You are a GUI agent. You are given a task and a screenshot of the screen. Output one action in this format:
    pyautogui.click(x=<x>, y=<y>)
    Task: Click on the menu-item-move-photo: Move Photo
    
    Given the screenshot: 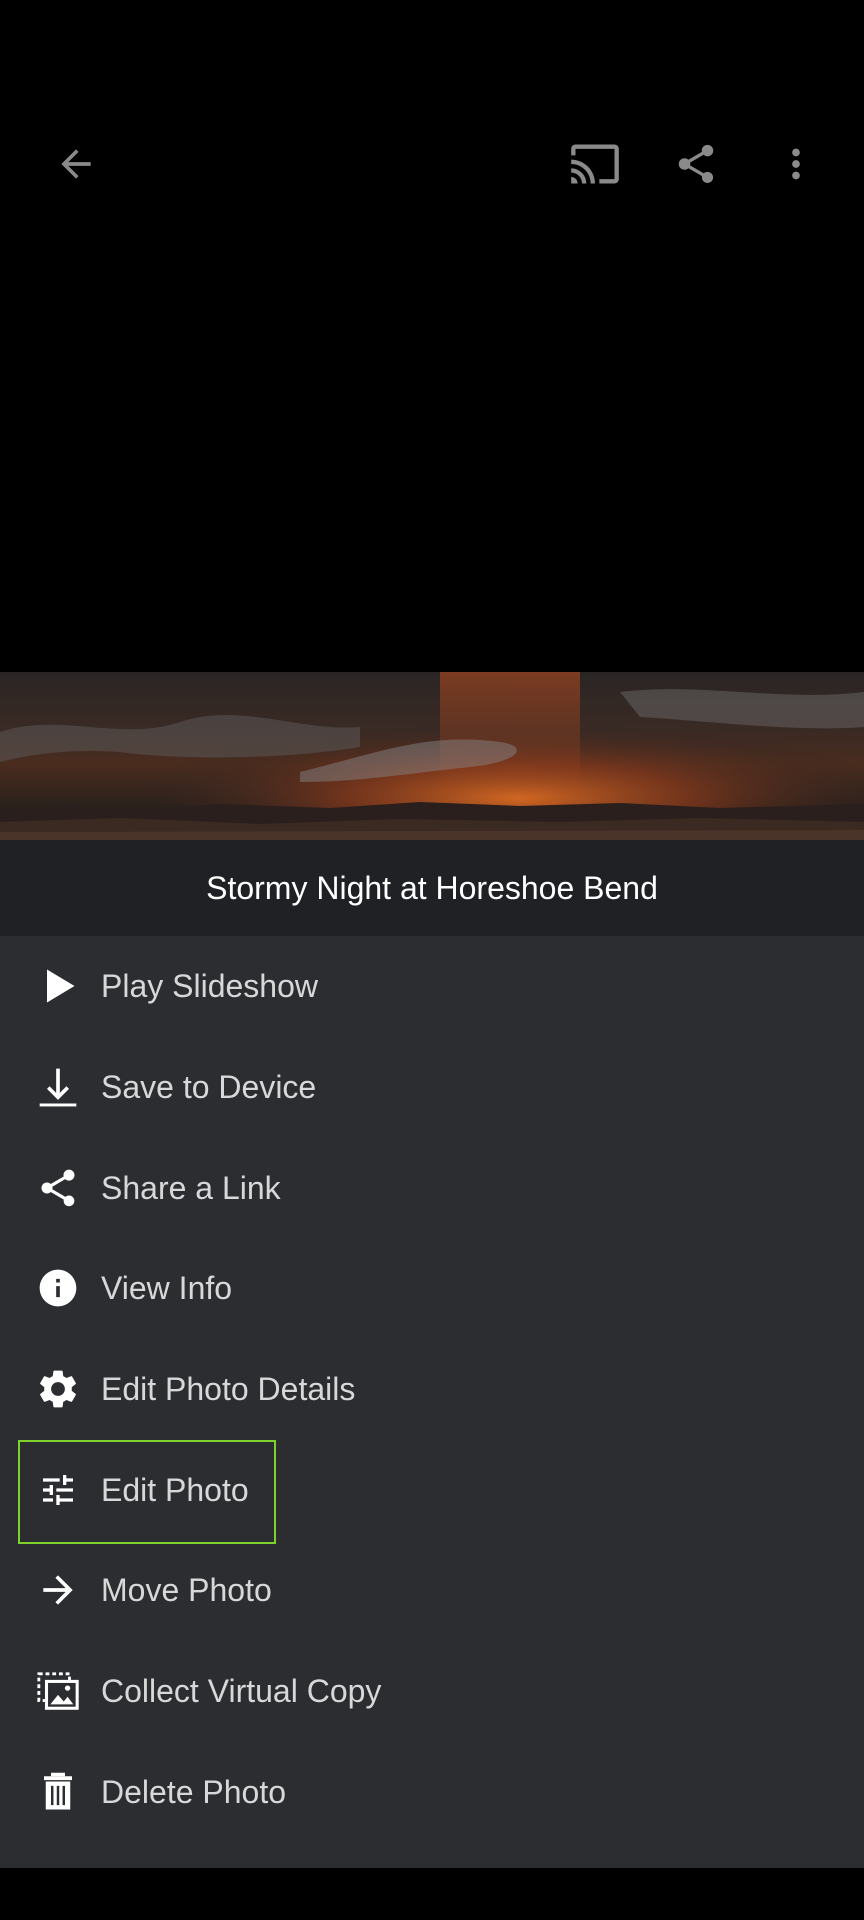 What is the action you would take?
    pyautogui.click(x=432, y=1590)
    